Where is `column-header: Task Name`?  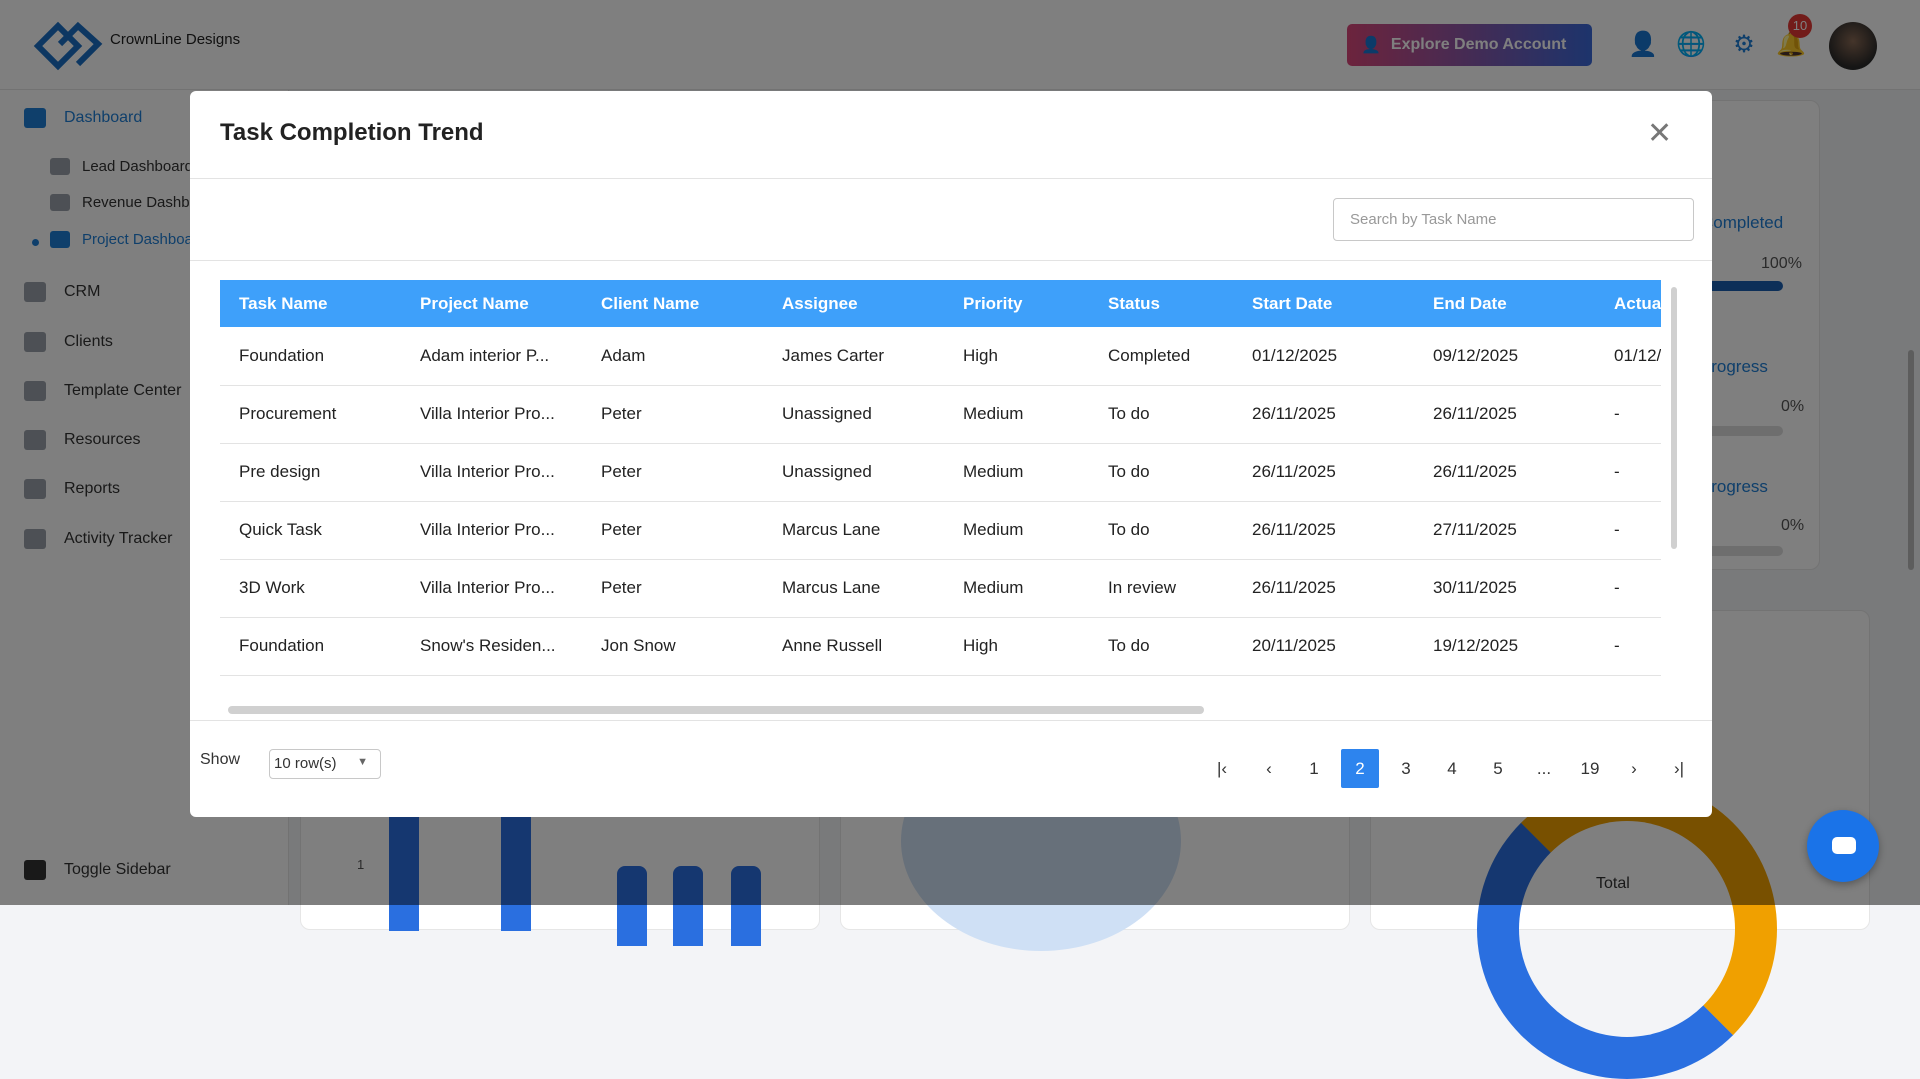
column-header: Task Name is located at coordinates (310, 303).